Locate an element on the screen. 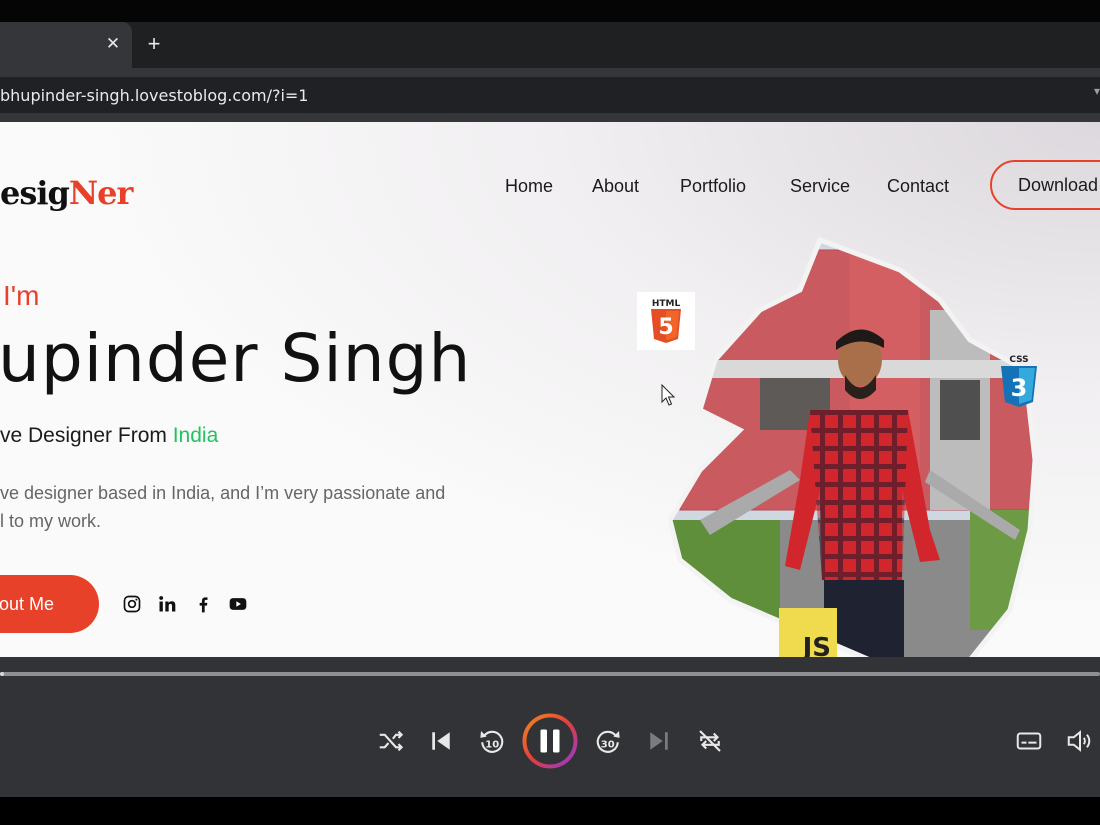 The image size is (1100, 825). address-menu-icon: ▾ is located at coordinates (1097, 91).